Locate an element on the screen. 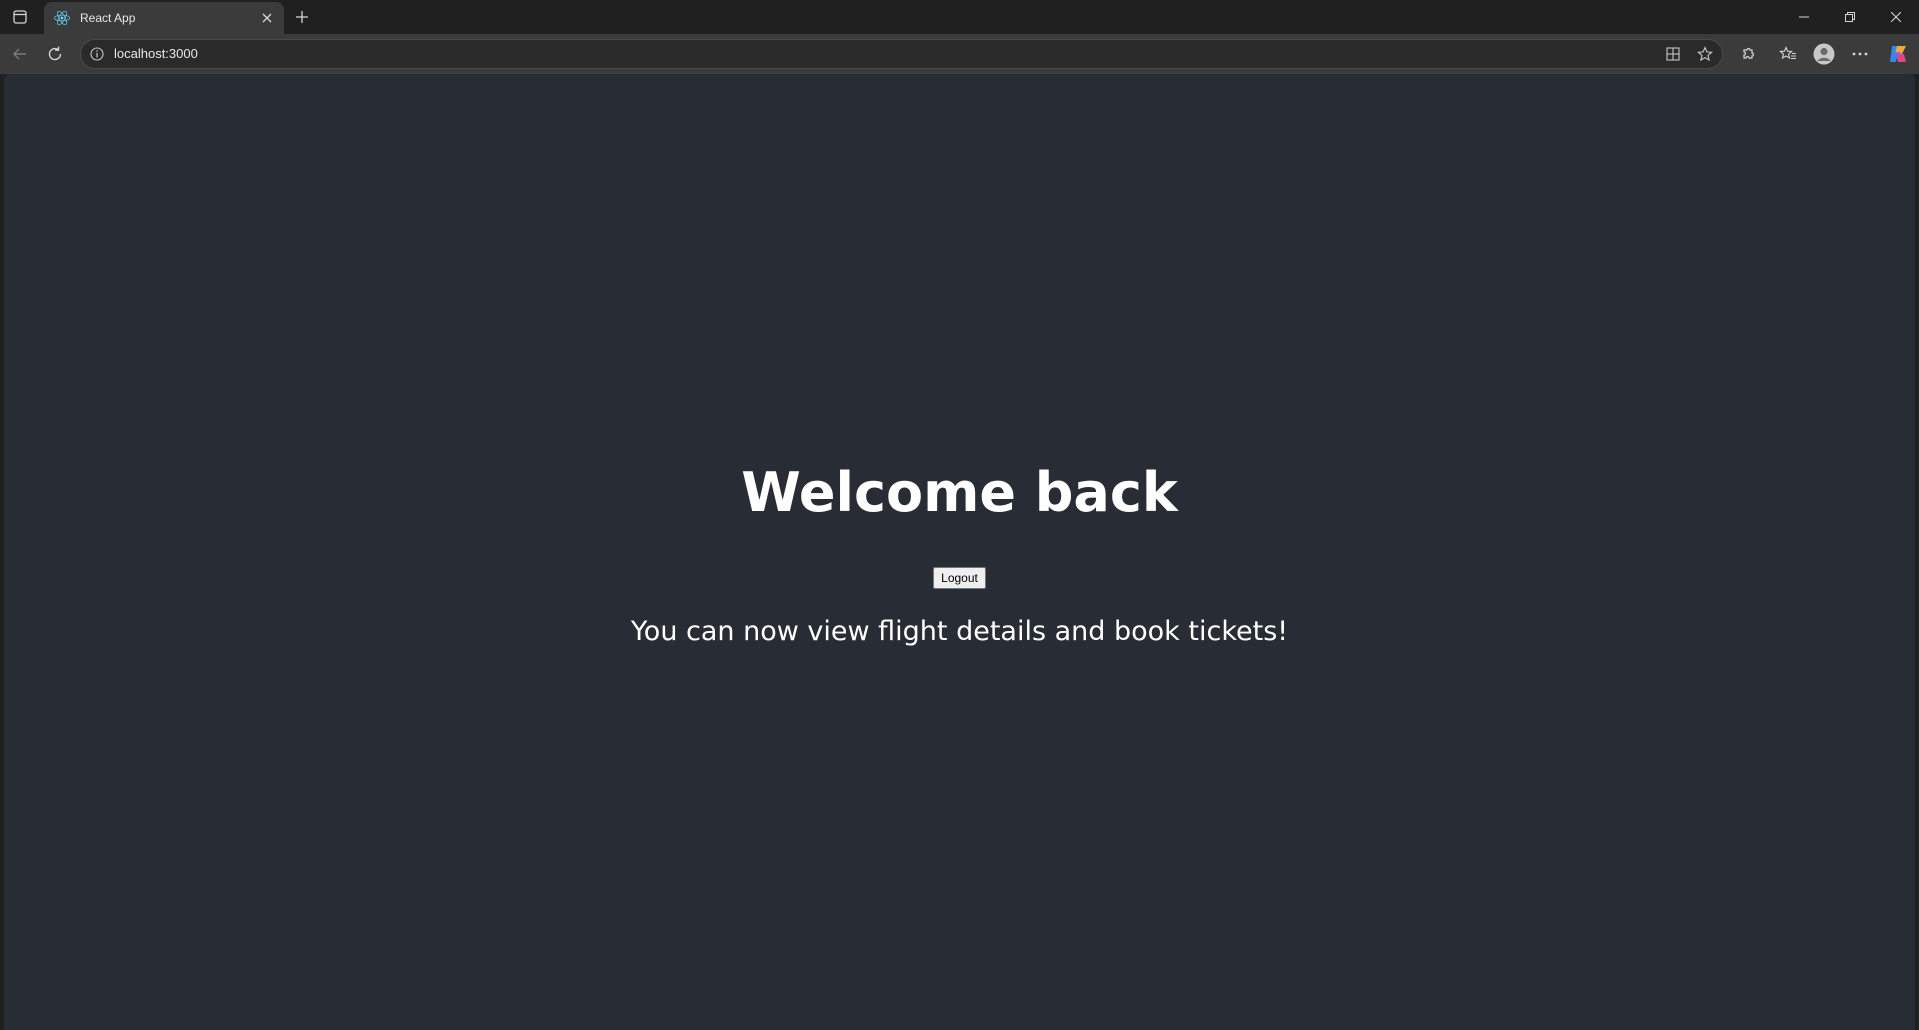 The height and width of the screenshot is (1030, 1919). address-bar: localhost:3000 is located at coordinates (901, 54).